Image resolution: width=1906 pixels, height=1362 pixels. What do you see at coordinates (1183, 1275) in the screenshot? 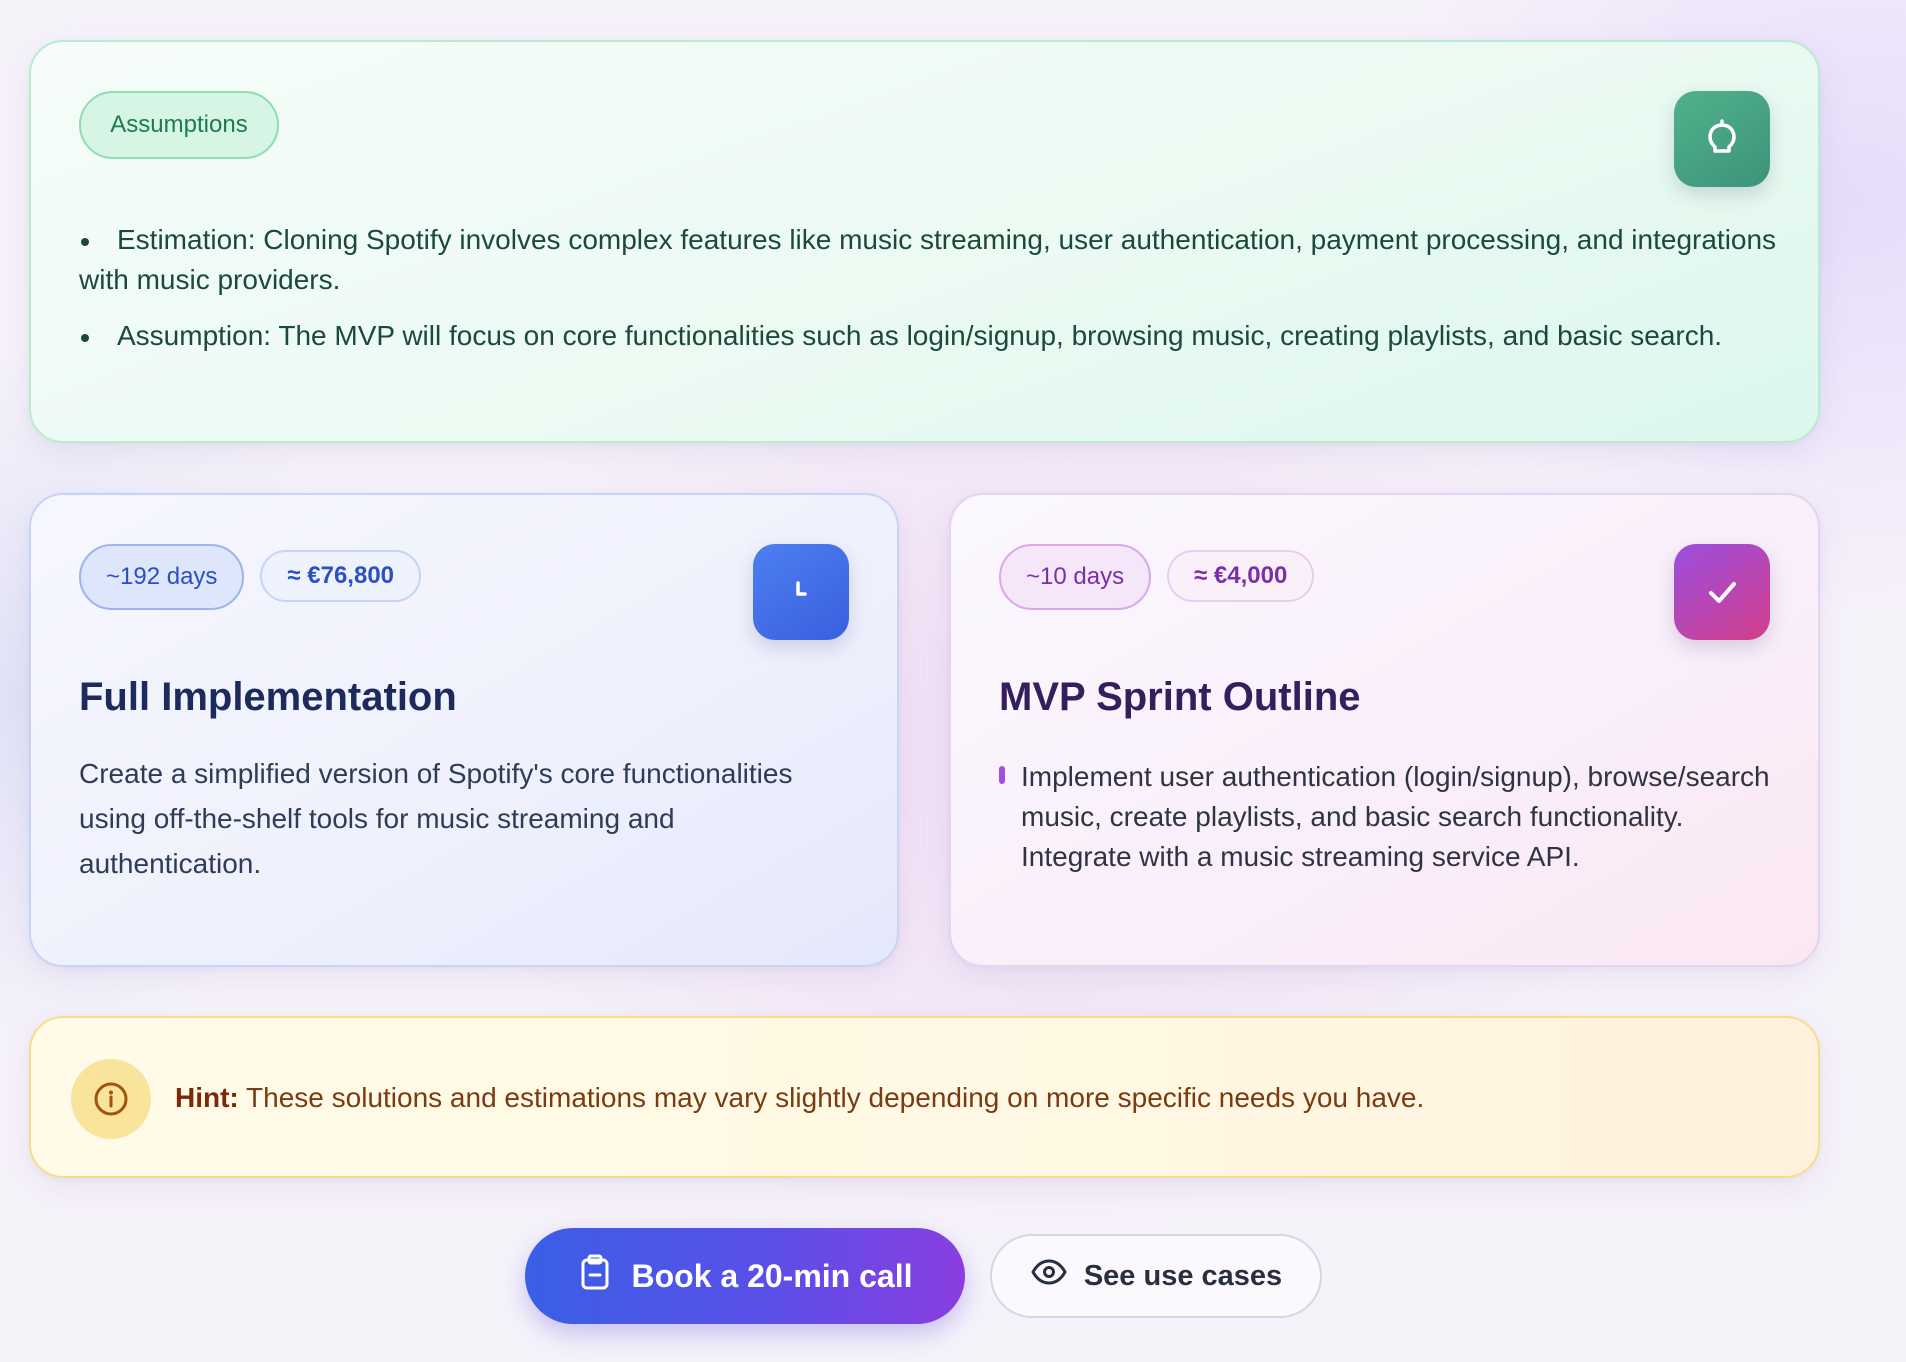
I see `see-use-cases-label: See use cases` at bounding box center [1183, 1275].